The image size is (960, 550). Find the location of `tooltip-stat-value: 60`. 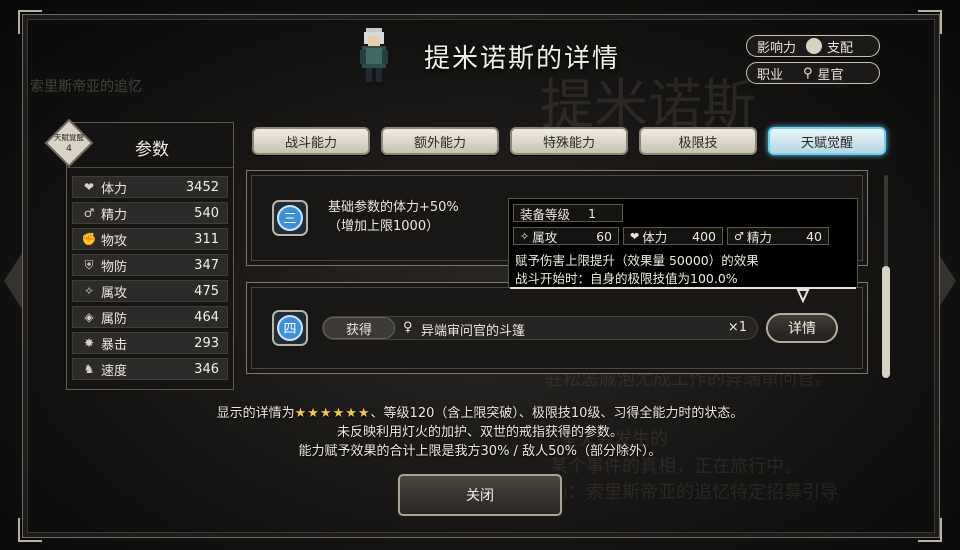

tooltip-stat-value: 60 is located at coordinates (604, 236).